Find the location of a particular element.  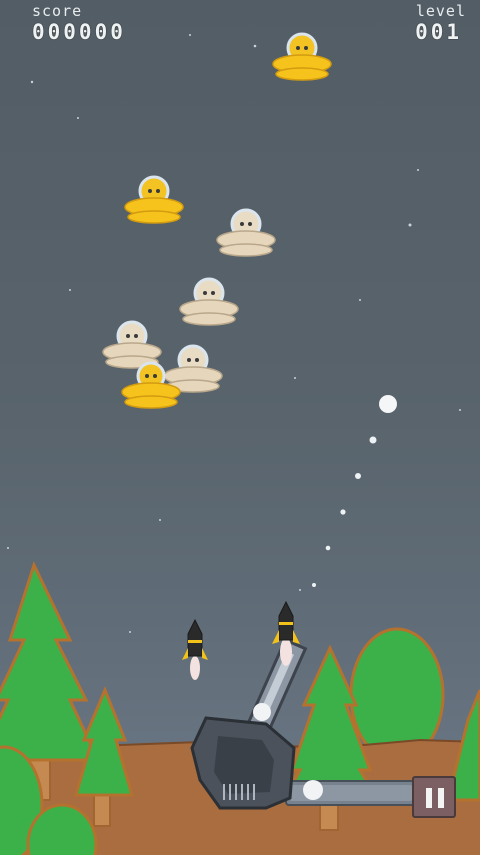

level-label: level is located at coordinates (440, 11).